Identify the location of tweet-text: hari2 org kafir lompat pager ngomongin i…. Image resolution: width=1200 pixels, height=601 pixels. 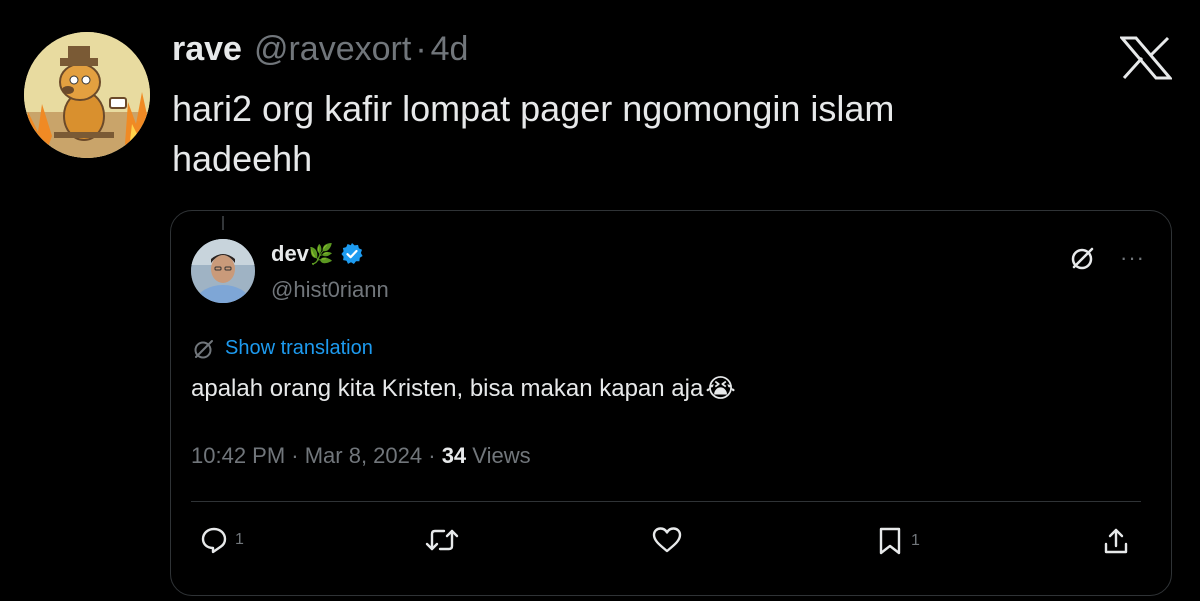
(622, 134).